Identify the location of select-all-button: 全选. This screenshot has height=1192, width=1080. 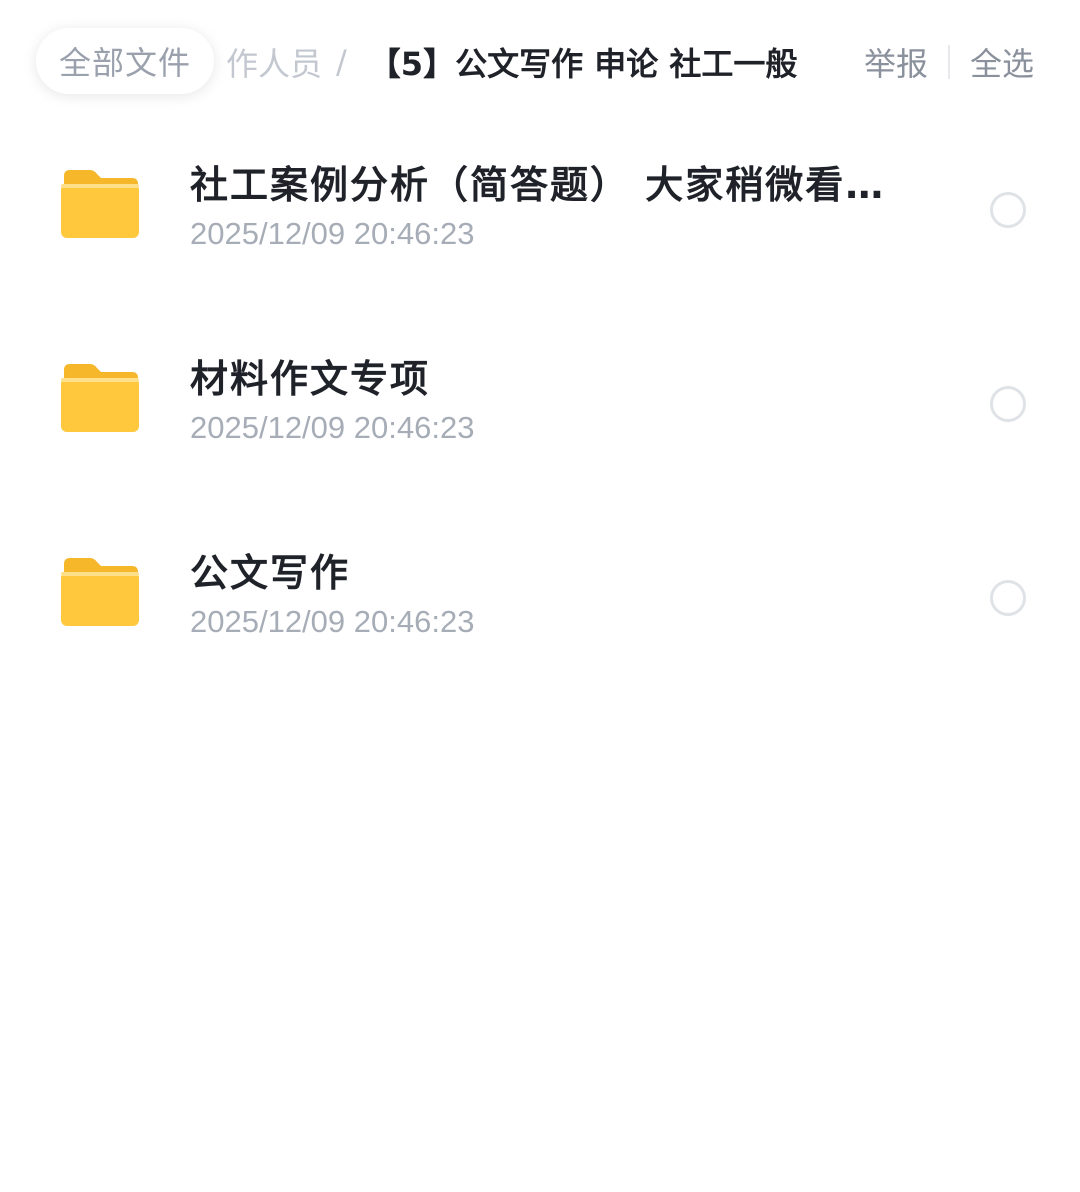
(1002, 62).